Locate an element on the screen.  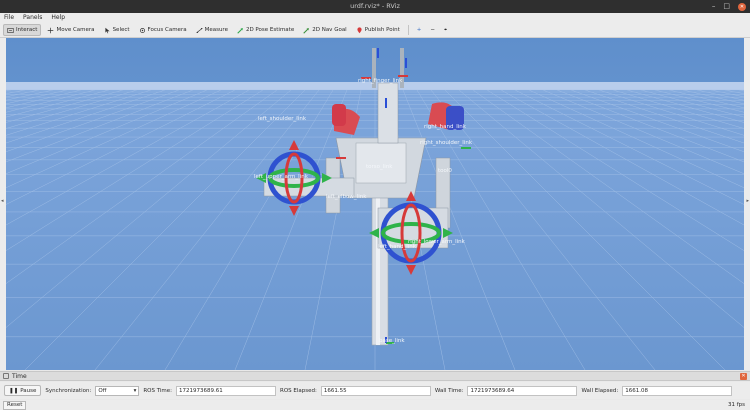
chevron-down-icon: ▾ is located at coordinates (135, 390).